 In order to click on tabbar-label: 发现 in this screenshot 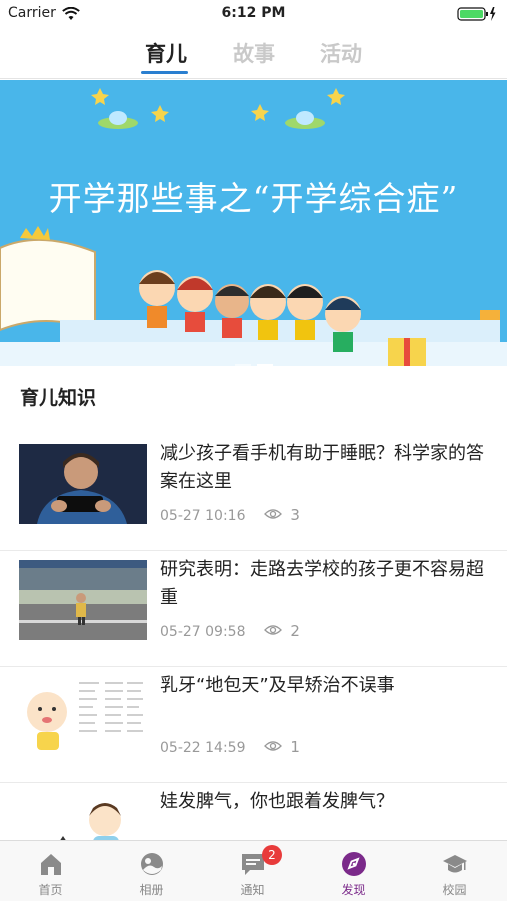, I will do `click(353, 890)`.